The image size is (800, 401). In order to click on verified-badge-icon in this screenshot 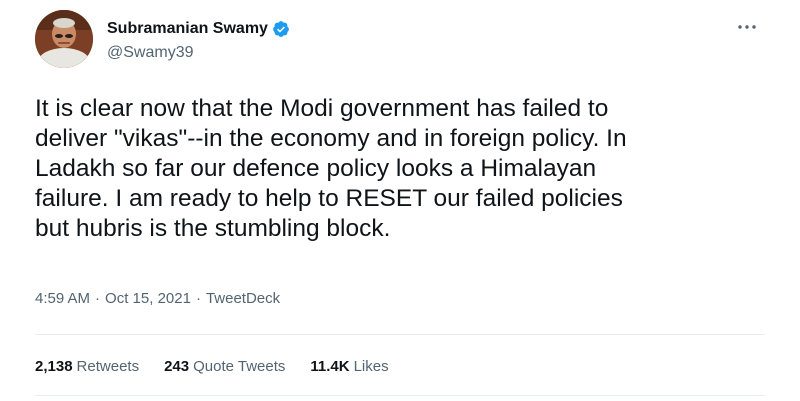, I will do `click(281, 29)`.